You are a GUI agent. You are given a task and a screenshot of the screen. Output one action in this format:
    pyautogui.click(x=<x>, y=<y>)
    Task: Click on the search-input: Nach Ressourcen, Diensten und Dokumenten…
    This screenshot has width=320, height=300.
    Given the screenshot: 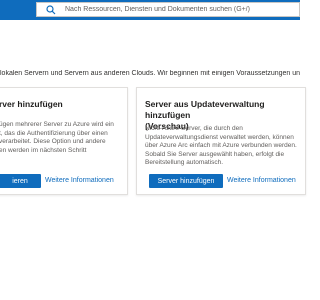 What is the action you would take?
    pyautogui.click(x=157, y=9)
    